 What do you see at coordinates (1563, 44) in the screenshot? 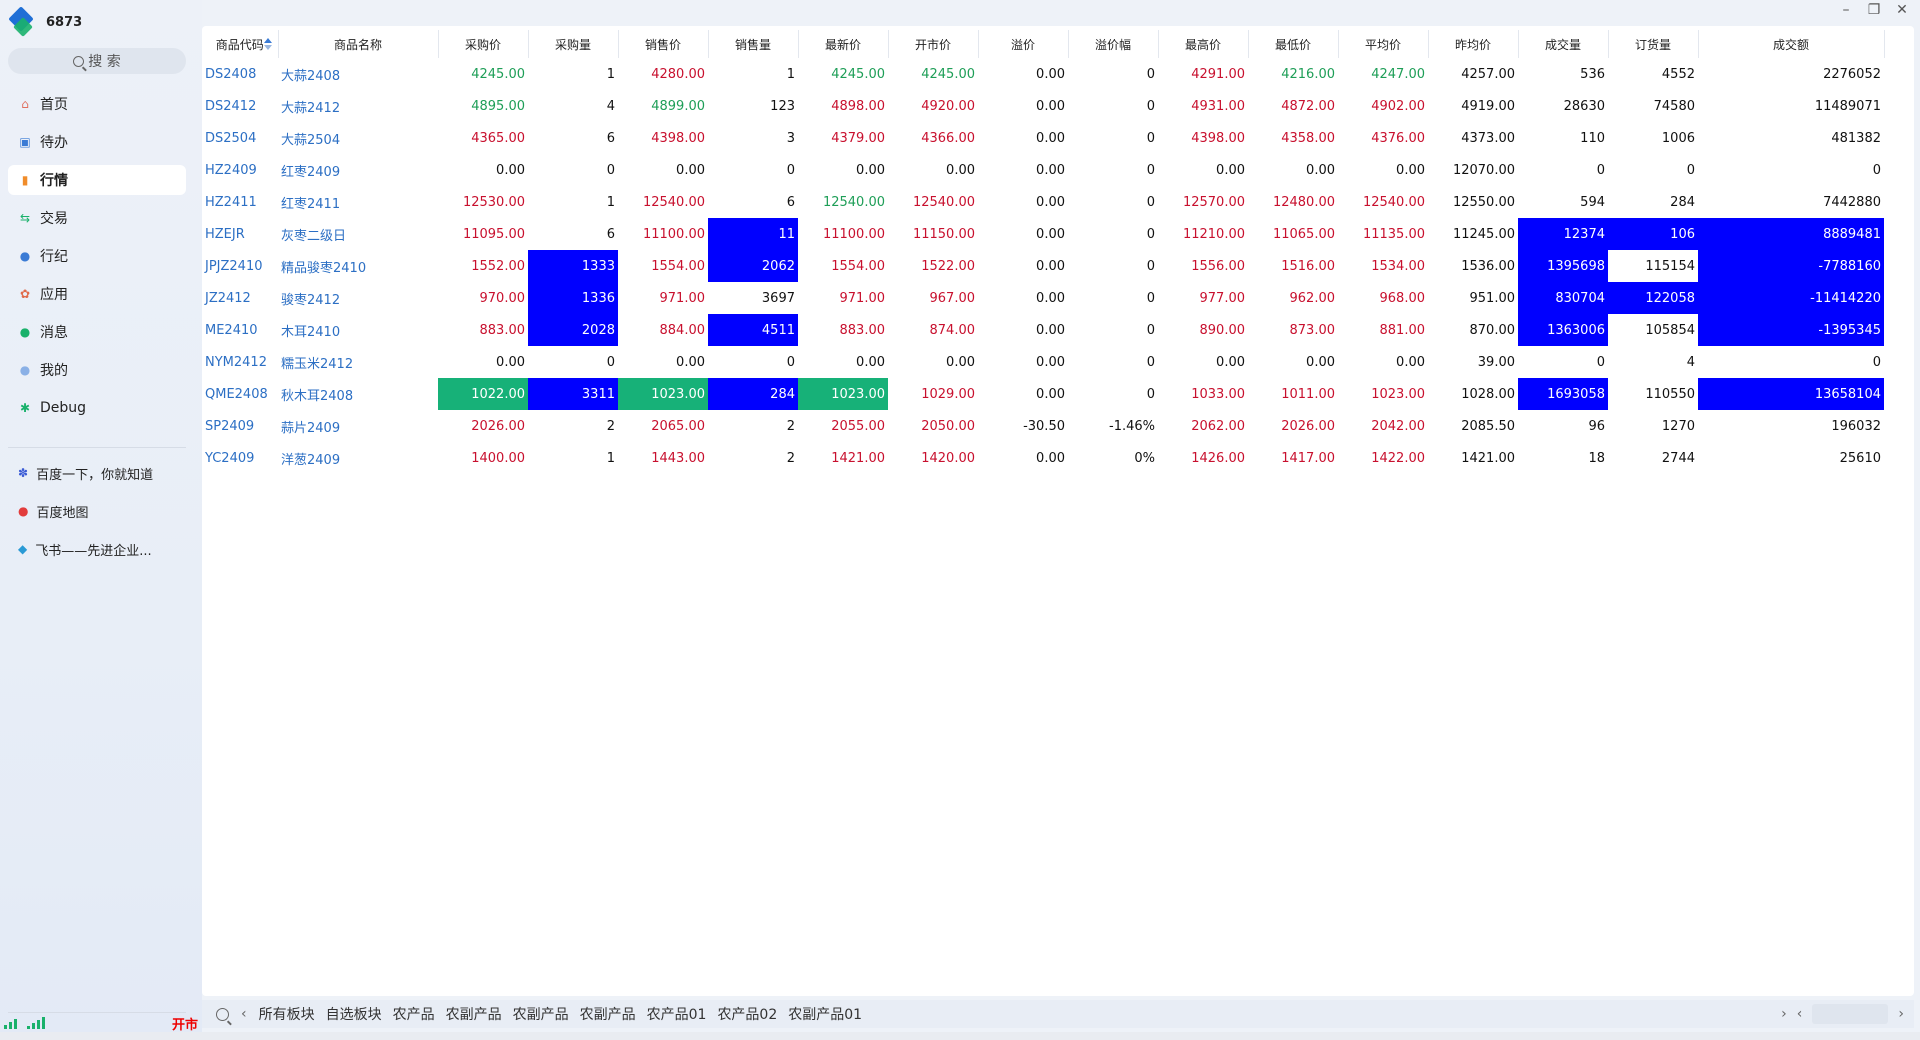
I see `column-header: 成交量` at bounding box center [1563, 44].